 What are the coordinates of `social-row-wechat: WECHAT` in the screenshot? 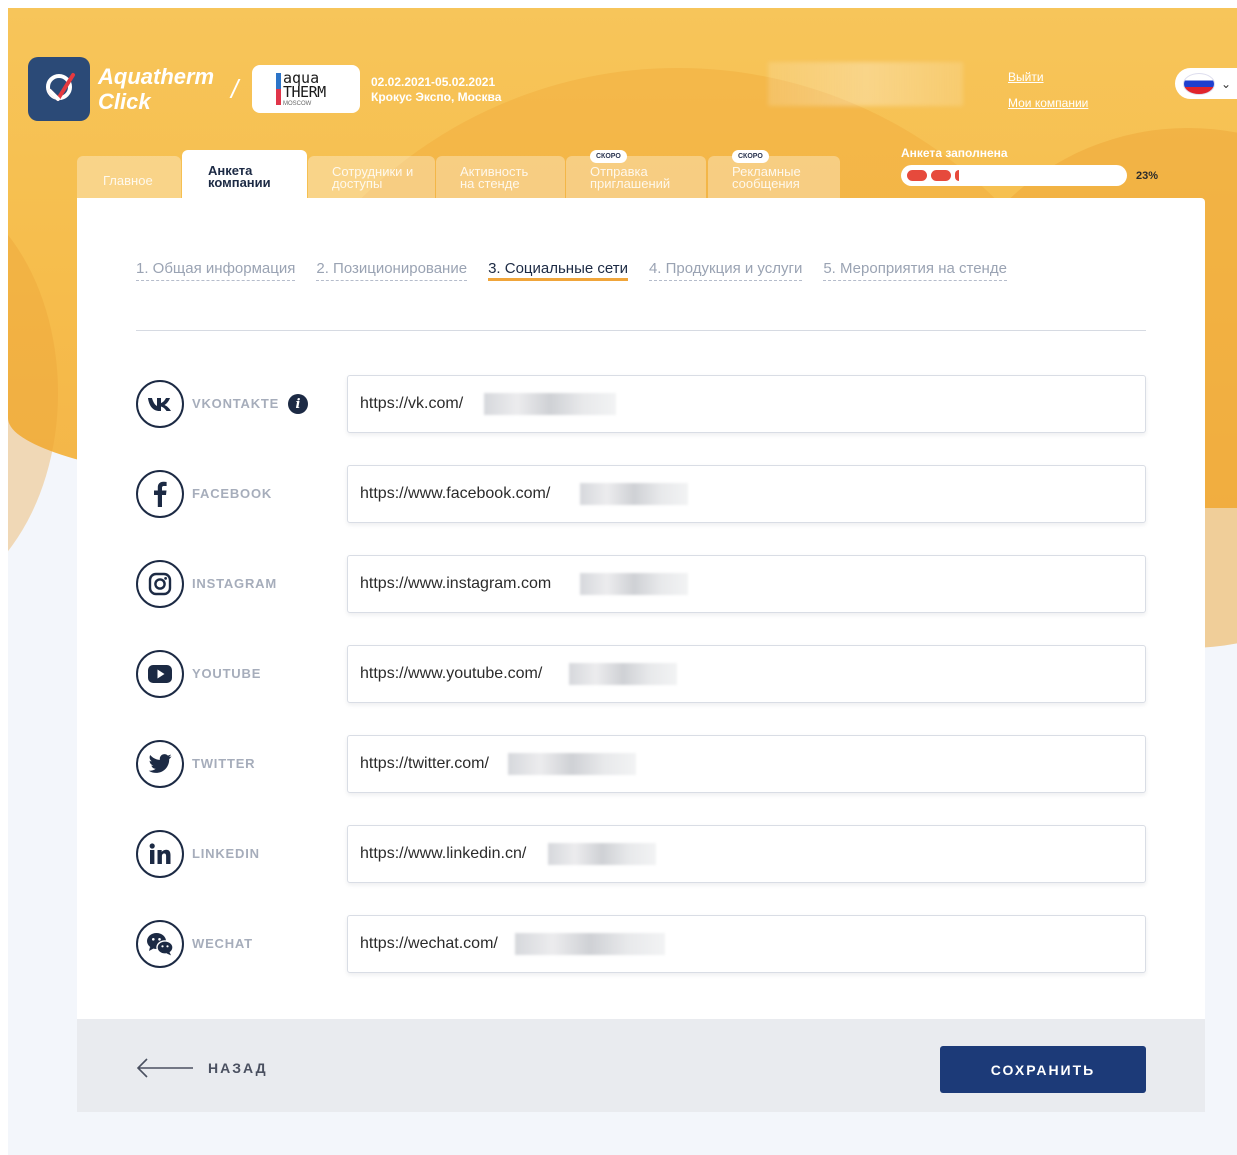 It's located at (641, 944).